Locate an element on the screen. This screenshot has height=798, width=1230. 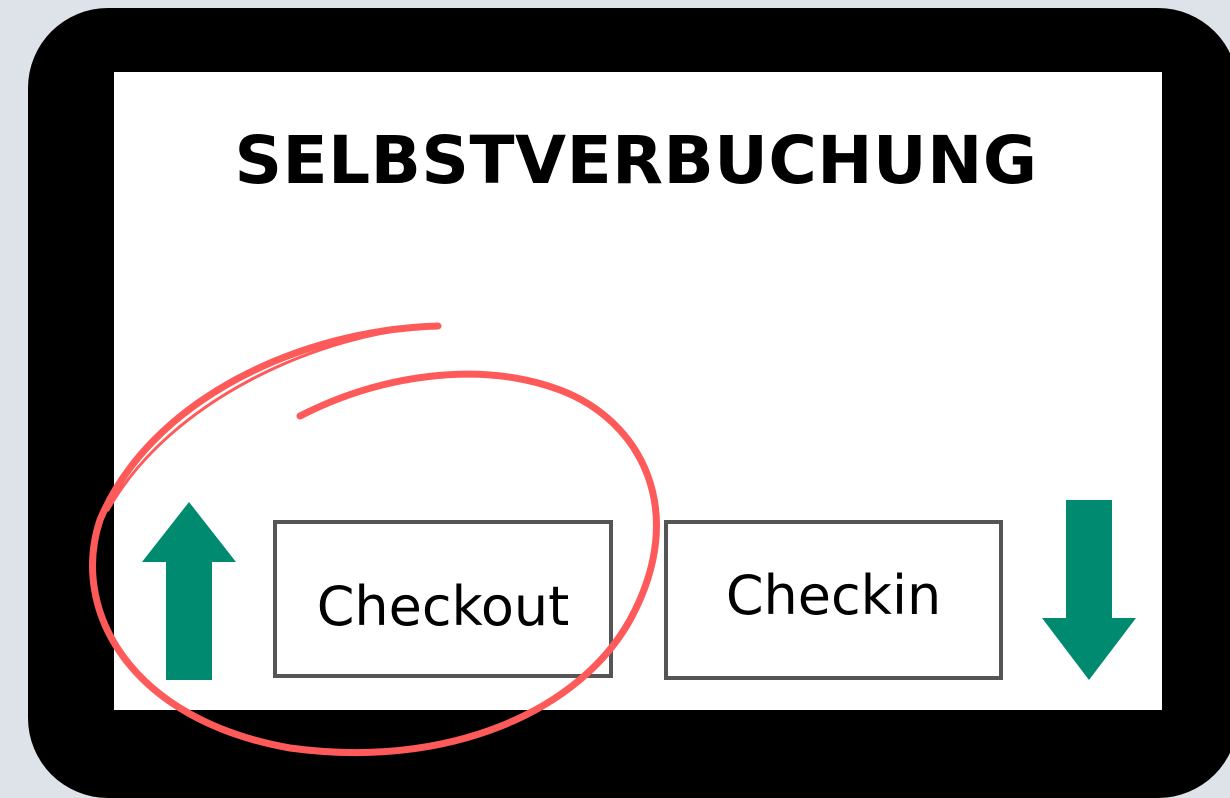
arrow-down-icon is located at coordinates (1089, 590).